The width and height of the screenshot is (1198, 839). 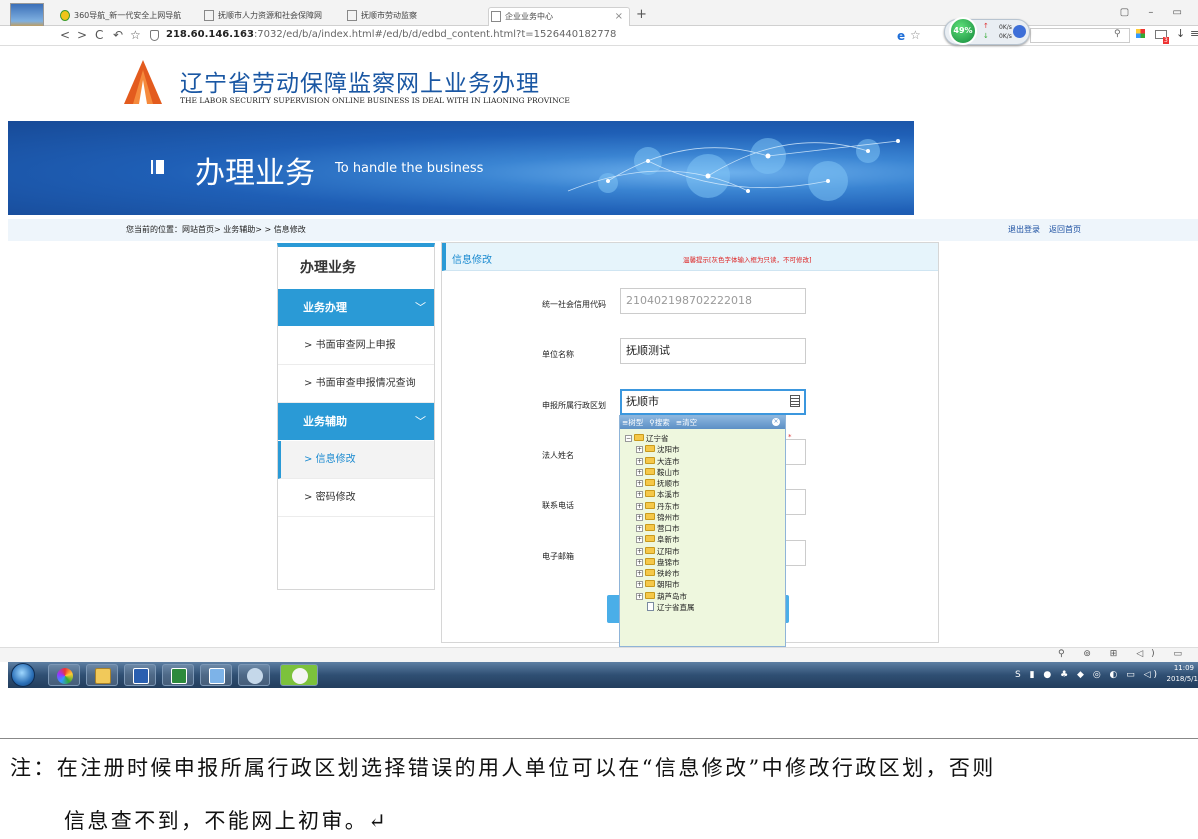 What do you see at coordinates (658, 483) in the screenshot?
I see `tree-node-city: + 抚顺市` at bounding box center [658, 483].